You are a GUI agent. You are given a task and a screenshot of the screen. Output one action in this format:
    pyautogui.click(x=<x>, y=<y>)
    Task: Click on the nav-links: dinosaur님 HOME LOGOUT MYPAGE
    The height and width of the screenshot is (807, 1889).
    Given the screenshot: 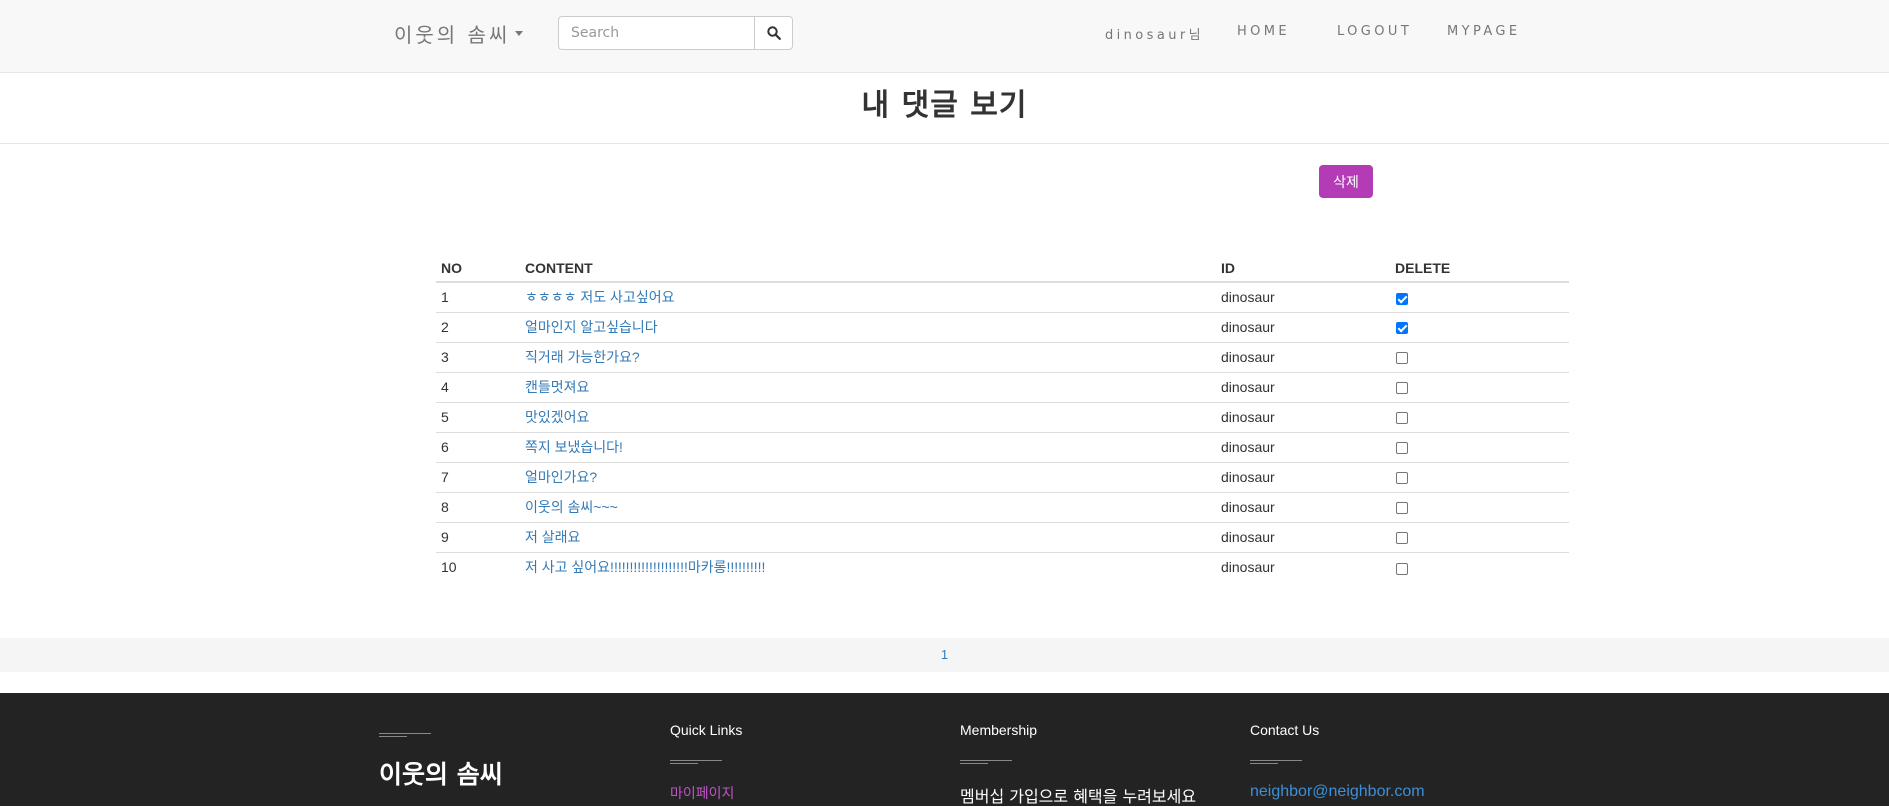 What is the action you would take?
    pyautogui.click(x=1313, y=33)
    